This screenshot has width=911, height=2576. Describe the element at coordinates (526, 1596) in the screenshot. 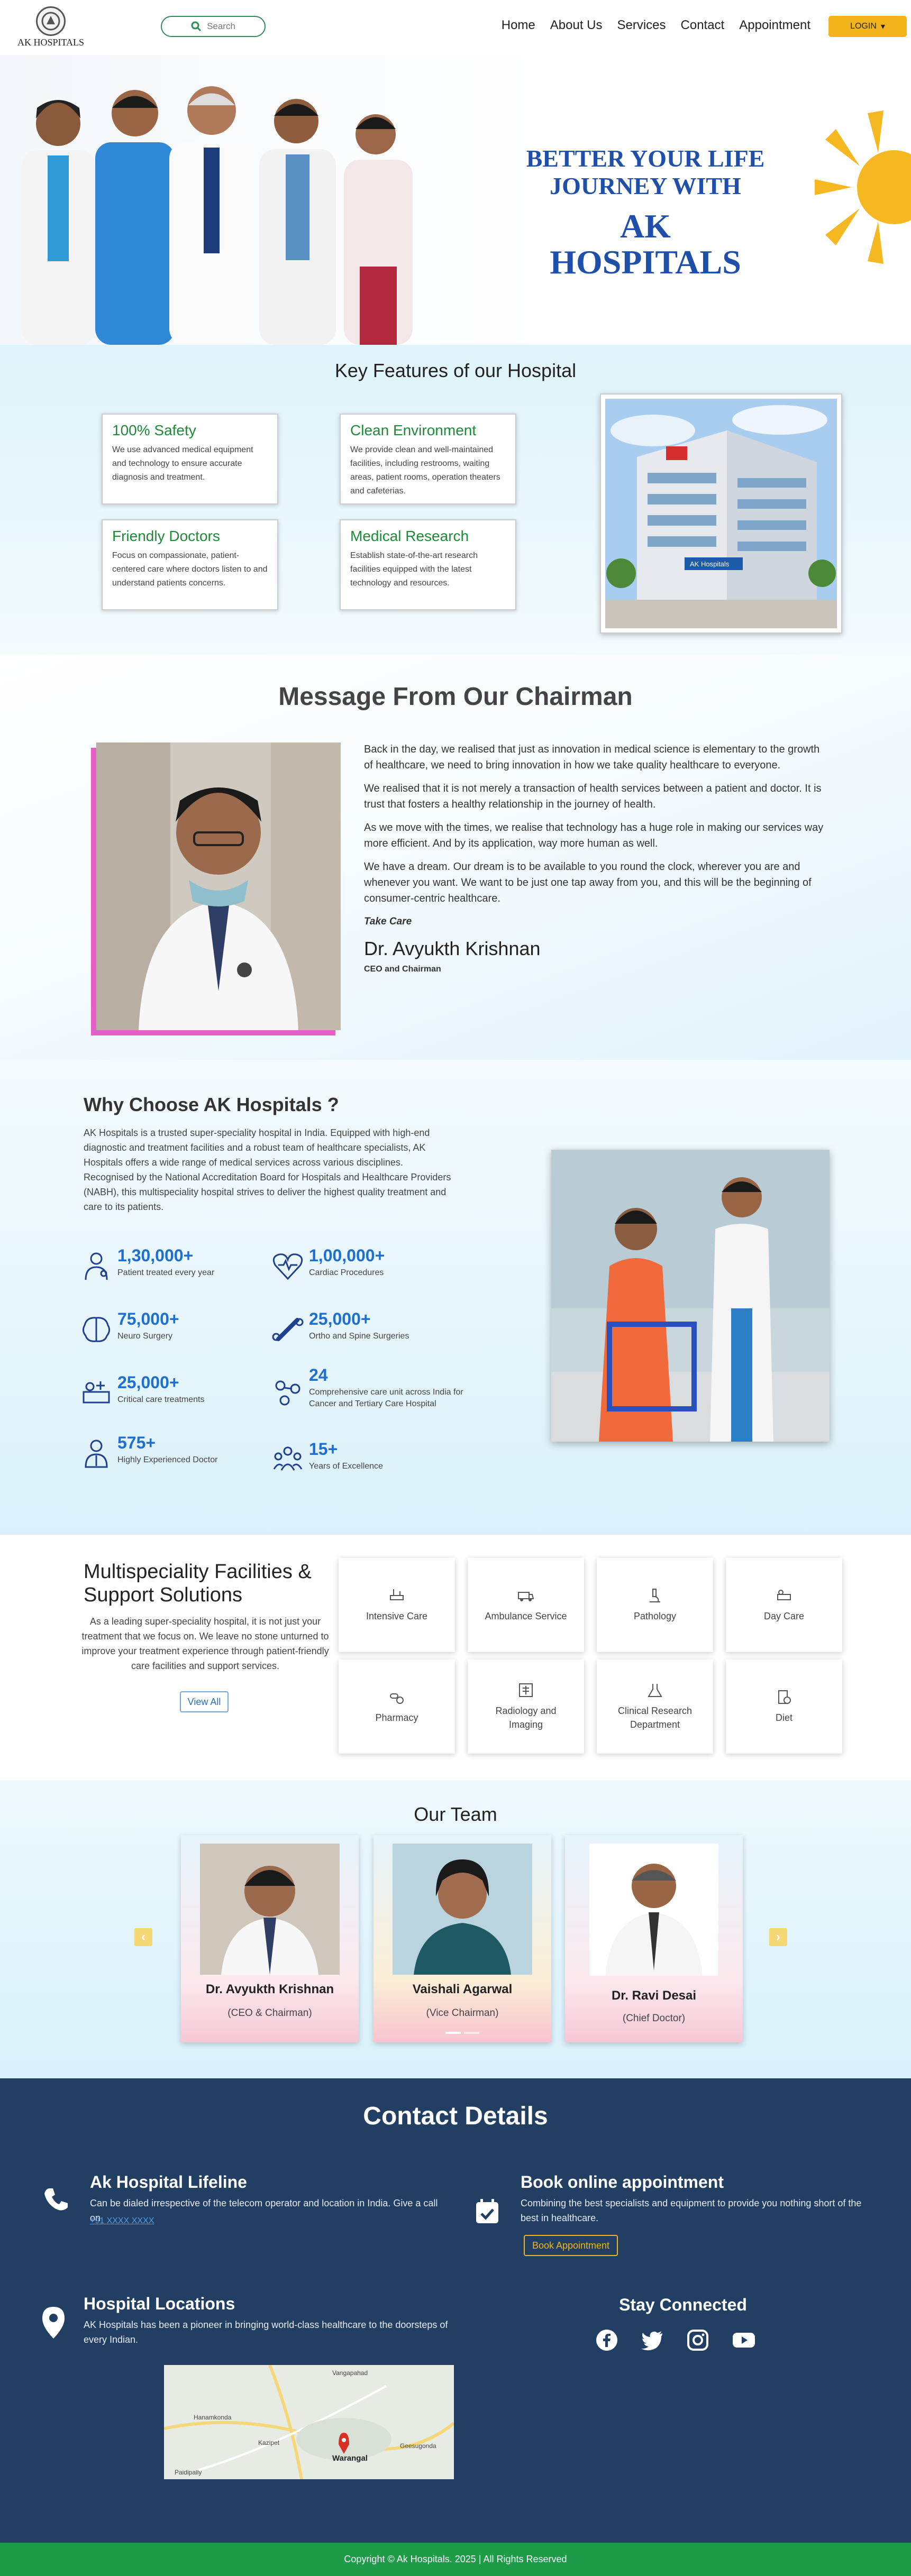

I see `ambulance-icon` at that location.